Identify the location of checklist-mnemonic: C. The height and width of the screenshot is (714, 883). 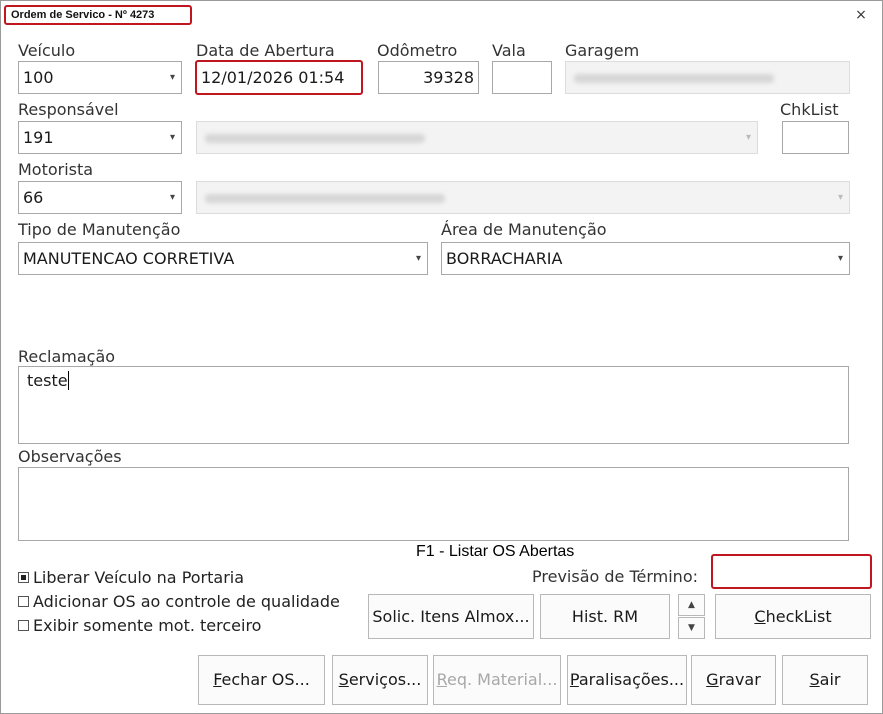
(760, 616).